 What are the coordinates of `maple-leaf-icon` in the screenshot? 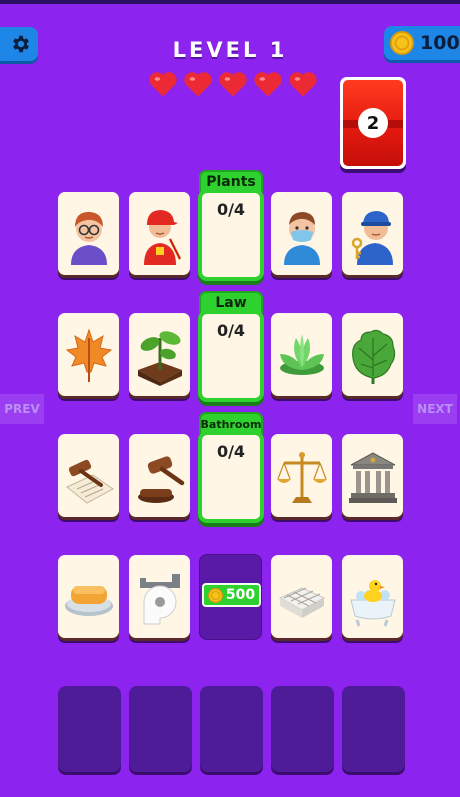 It's located at (88, 354).